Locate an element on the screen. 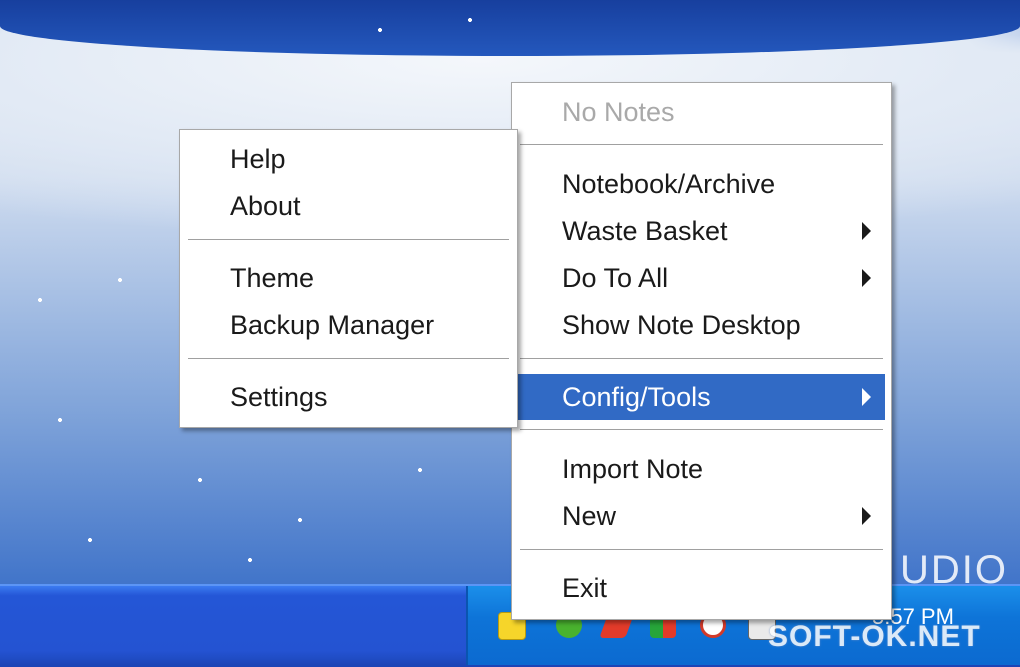 This screenshot has width=1020, height=667. menu-item-waste-basket: Waste Basket is located at coordinates (701, 231).